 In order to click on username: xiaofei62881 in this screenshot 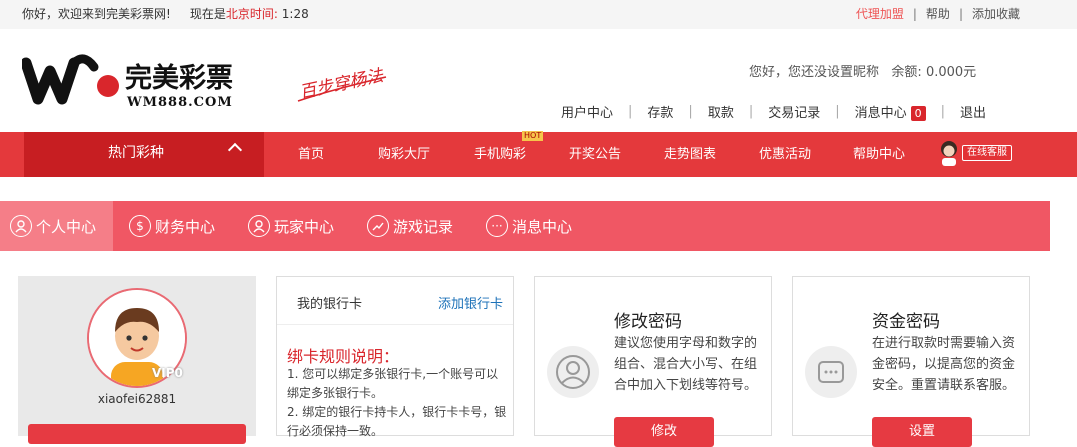, I will do `click(137, 399)`.